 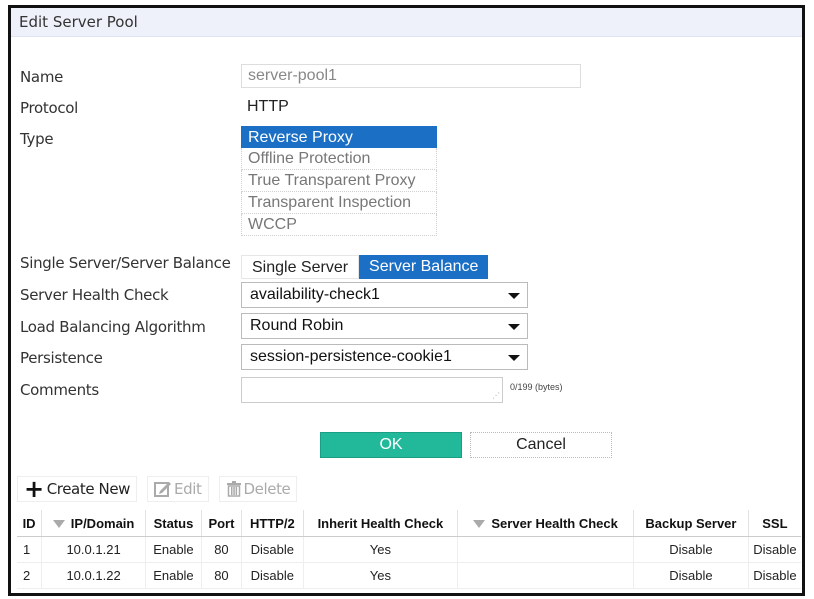 What do you see at coordinates (37, 139) in the screenshot?
I see `type-label: Type` at bounding box center [37, 139].